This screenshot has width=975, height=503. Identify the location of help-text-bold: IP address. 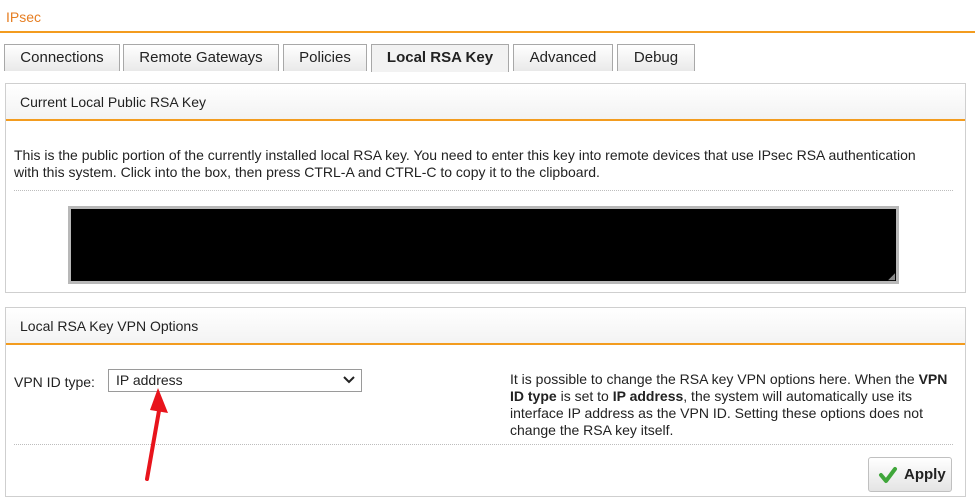
(648, 396).